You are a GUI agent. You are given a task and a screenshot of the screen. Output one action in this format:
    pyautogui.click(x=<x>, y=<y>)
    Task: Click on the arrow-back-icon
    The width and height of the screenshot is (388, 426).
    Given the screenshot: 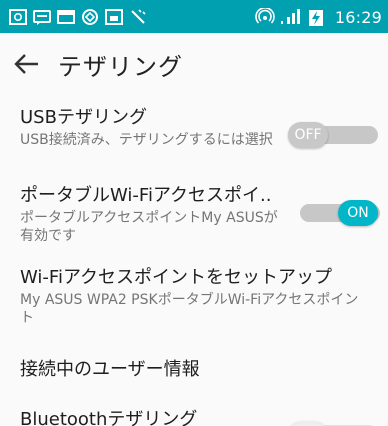 What is the action you would take?
    pyautogui.click(x=27, y=64)
    